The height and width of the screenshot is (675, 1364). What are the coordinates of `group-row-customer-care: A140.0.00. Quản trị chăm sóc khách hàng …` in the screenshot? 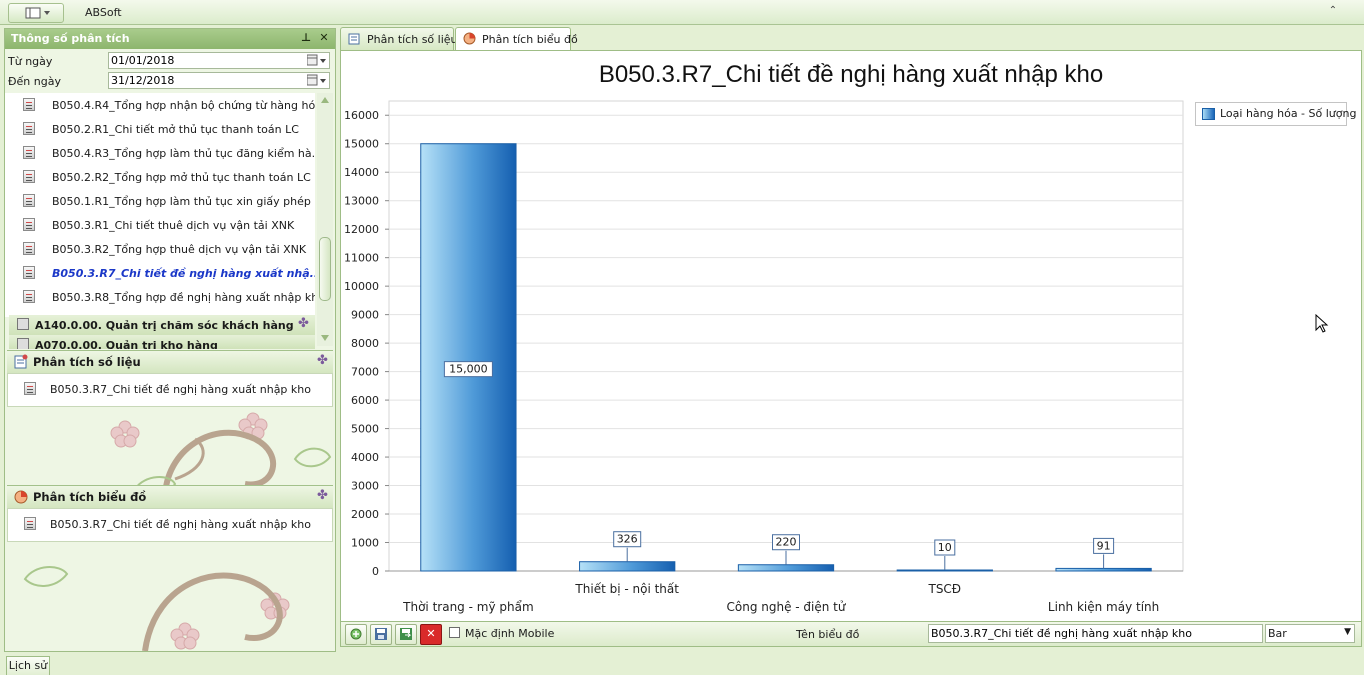 It's located at (162, 325).